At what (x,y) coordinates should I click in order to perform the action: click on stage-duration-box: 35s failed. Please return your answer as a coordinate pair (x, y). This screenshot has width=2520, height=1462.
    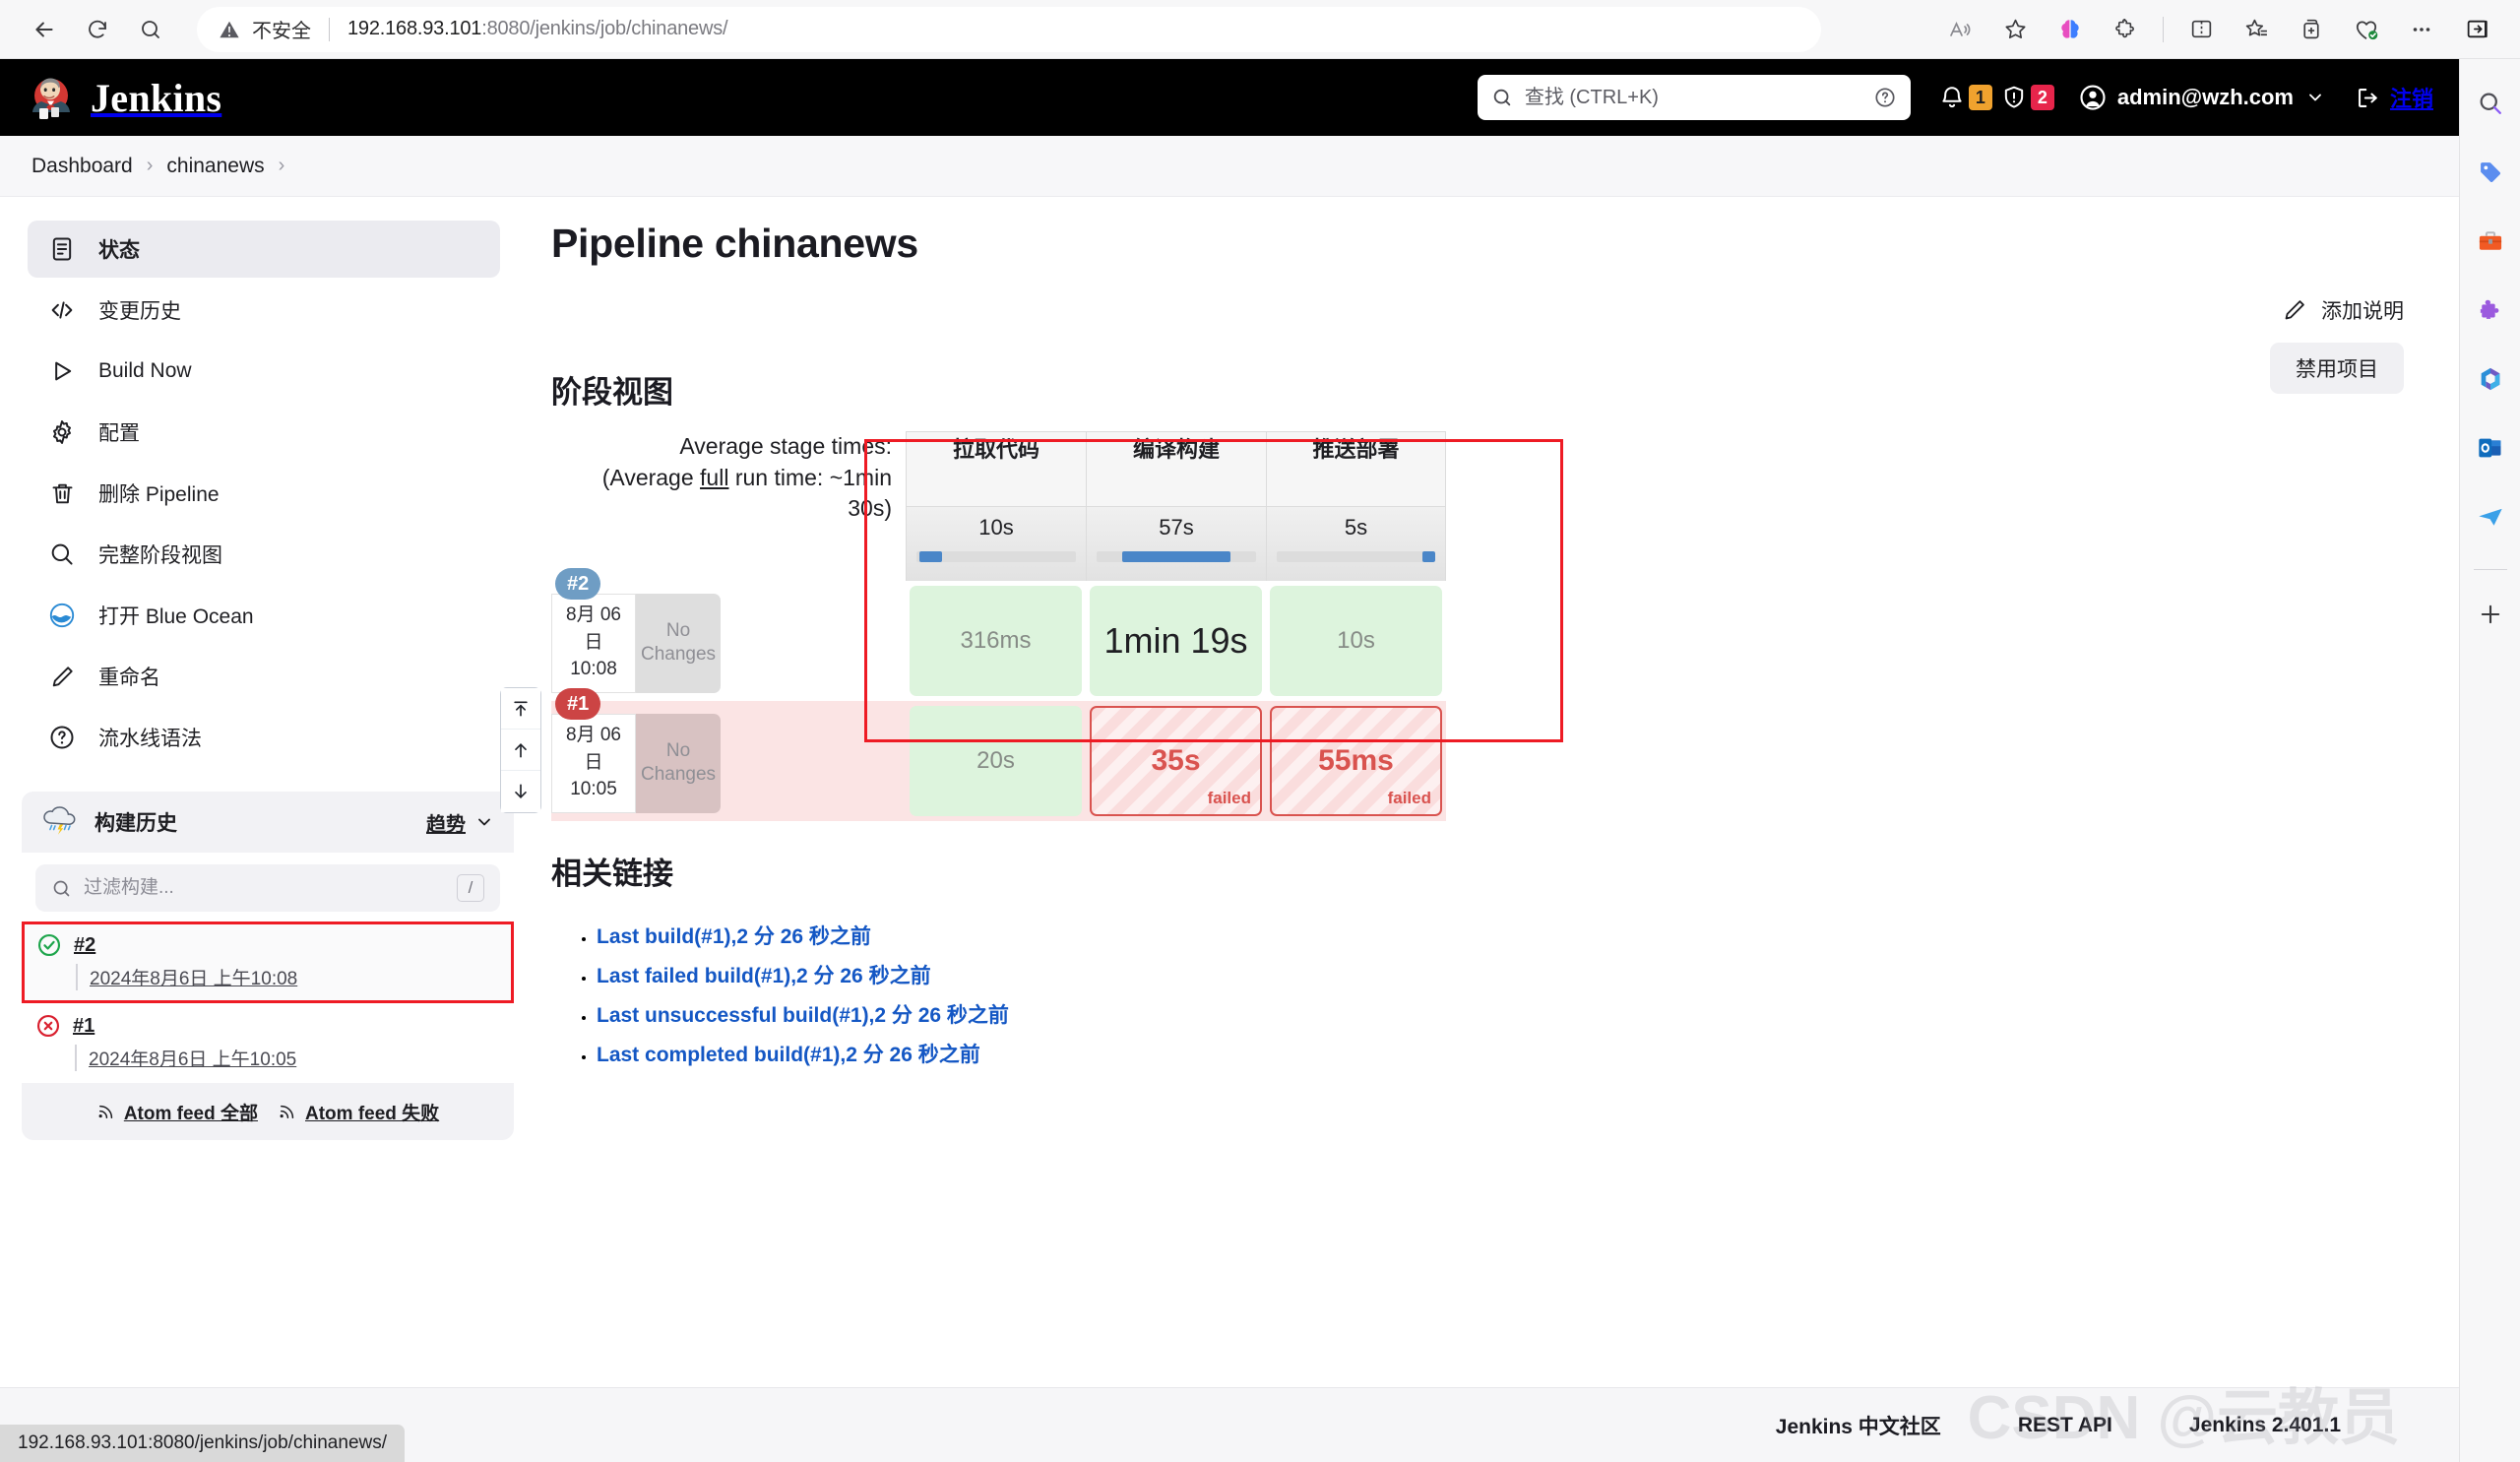
    Looking at the image, I should click on (1176, 761).